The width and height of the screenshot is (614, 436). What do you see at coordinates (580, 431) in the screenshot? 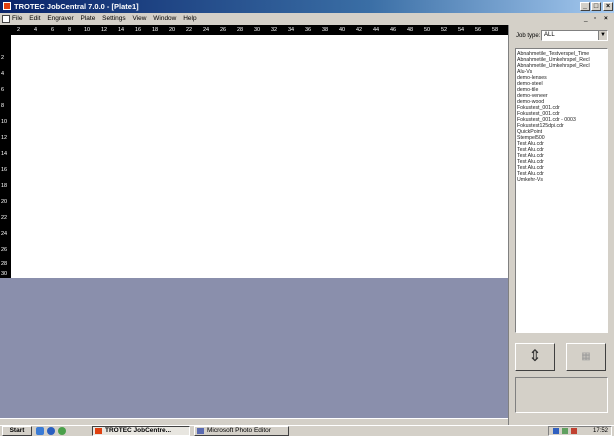
I see `system-tray: 17:52` at bounding box center [580, 431].